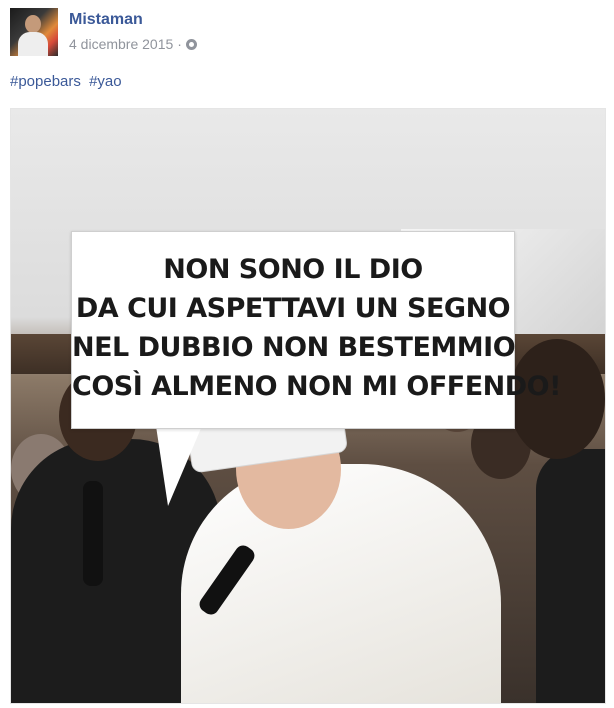  Describe the element at coordinates (316, 386) in the screenshot. I see `bubble-line: COSÌ ALMENO NON MI OFFENDO!` at that location.